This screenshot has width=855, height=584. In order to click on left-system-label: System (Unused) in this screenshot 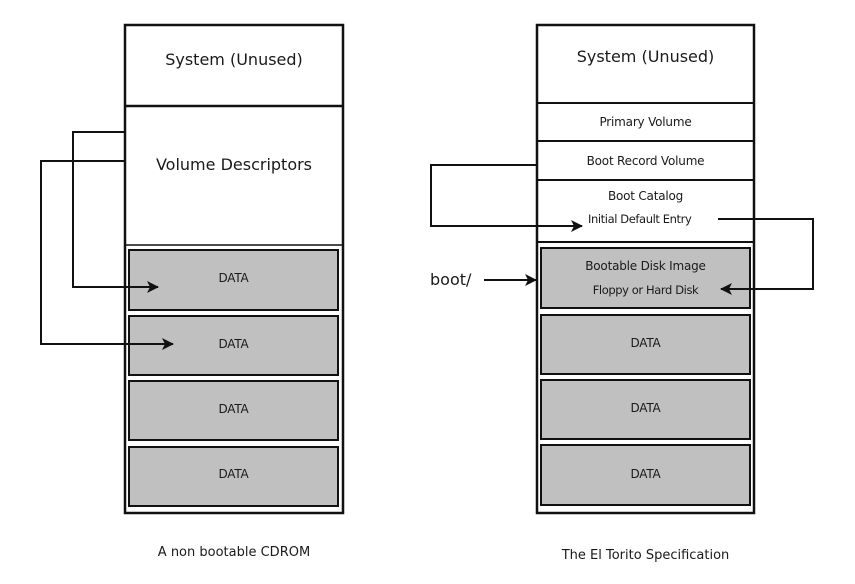, I will do `click(234, 59)`.